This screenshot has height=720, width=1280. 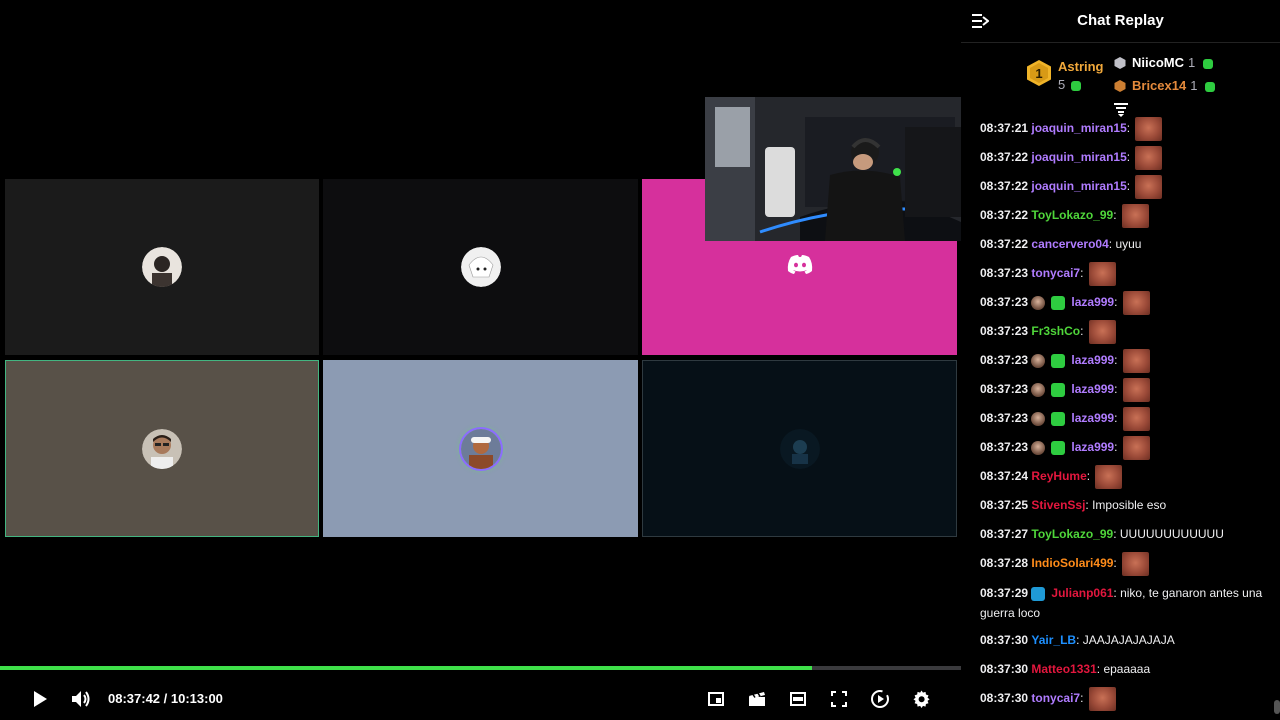 I want to click on chat-message: 08:37:22 cancervero04: uyuu, so click(x=1061, y=244).